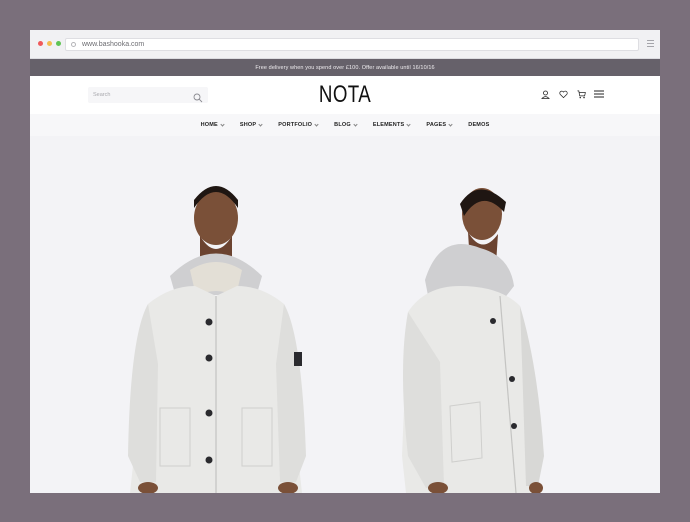  What do you see at coordinates (650, 44) in the screenshot?
I see `browser-menu-icon` at bounding box center [650, 44].